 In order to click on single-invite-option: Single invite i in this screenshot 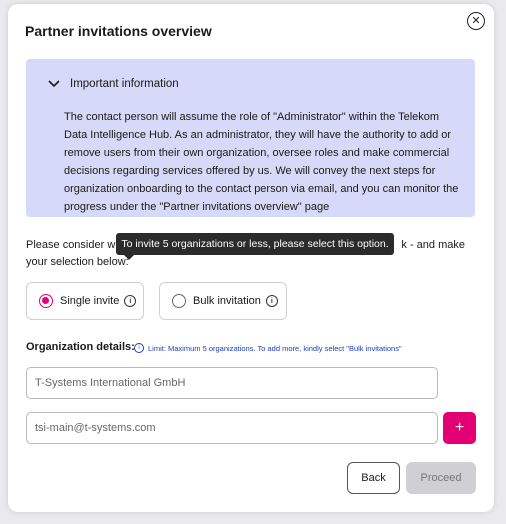, I will do `click(85, 301)`.